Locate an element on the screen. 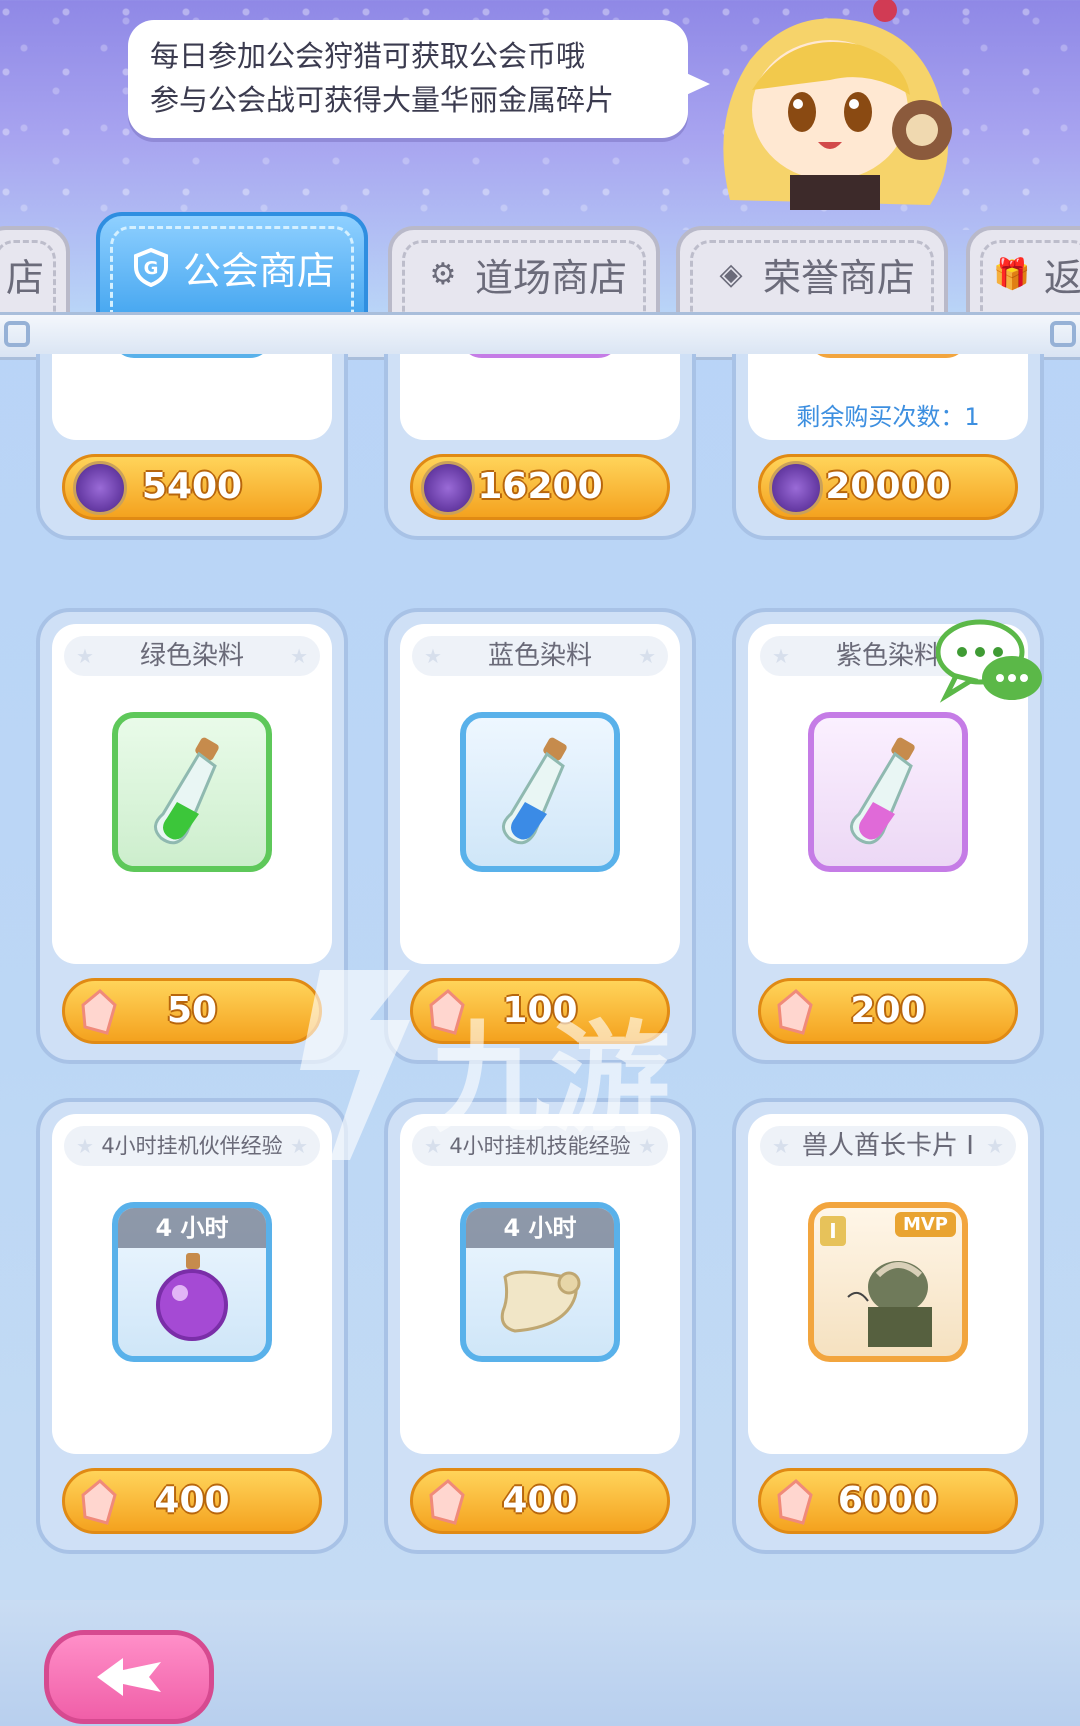  price-value: 20000 is located at coordinates (888, 486).